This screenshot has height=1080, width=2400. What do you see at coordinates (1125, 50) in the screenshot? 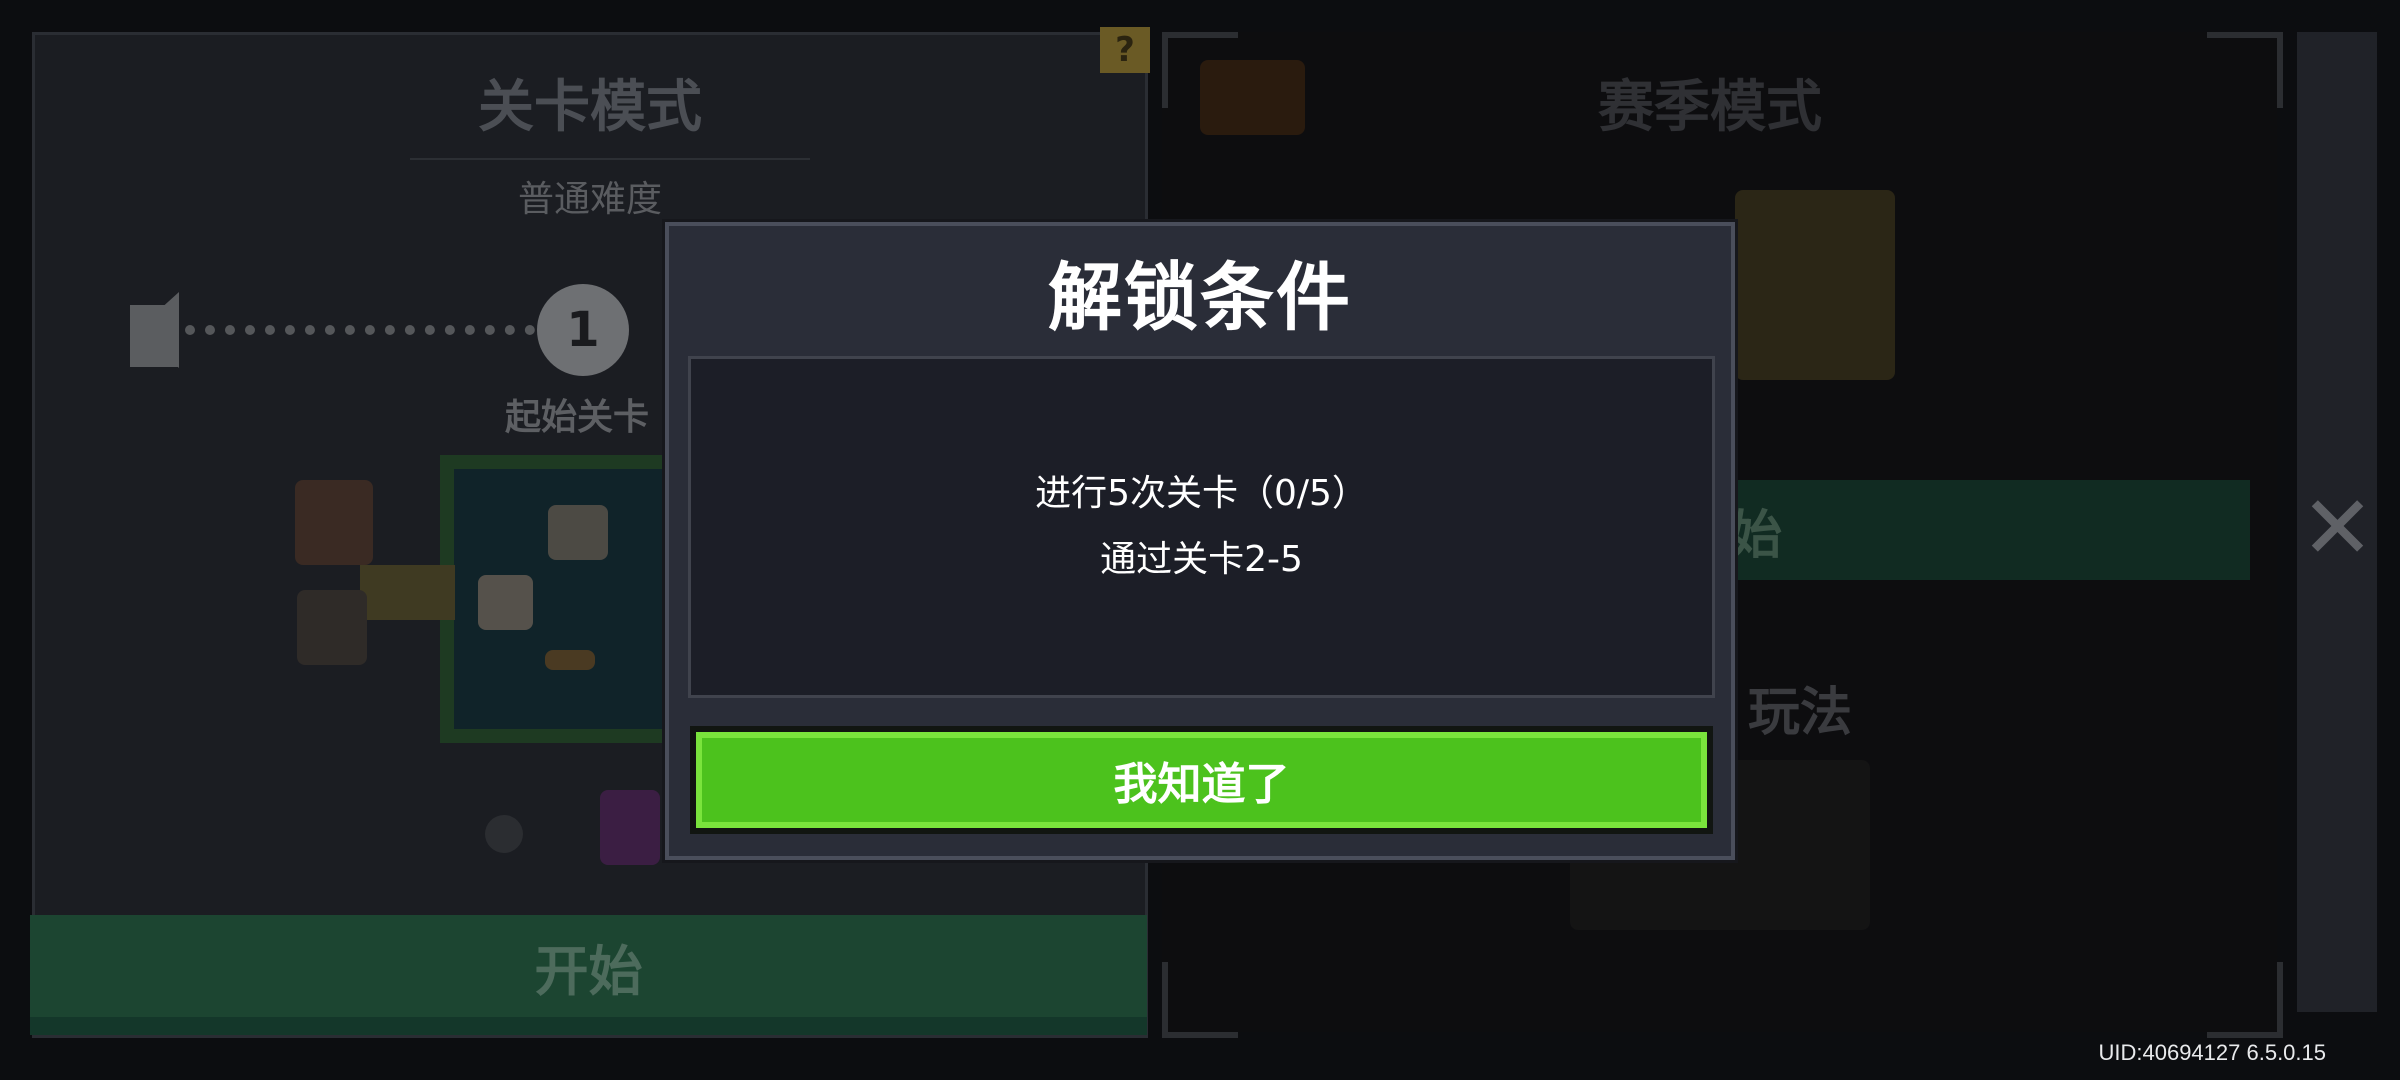
I see `help-icon: ?` at bounding box center [1125, 50].